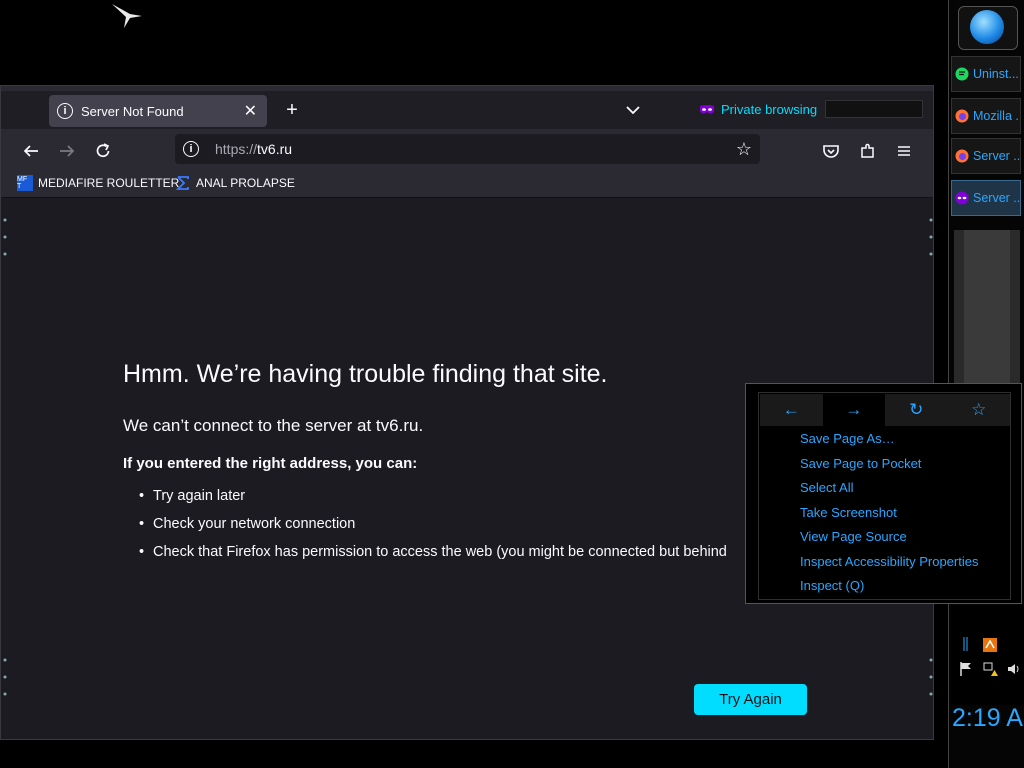 The width and height of the screenshot is (1024, 768). I want to click on resize-handle-left-bottom, so click(5, 677).